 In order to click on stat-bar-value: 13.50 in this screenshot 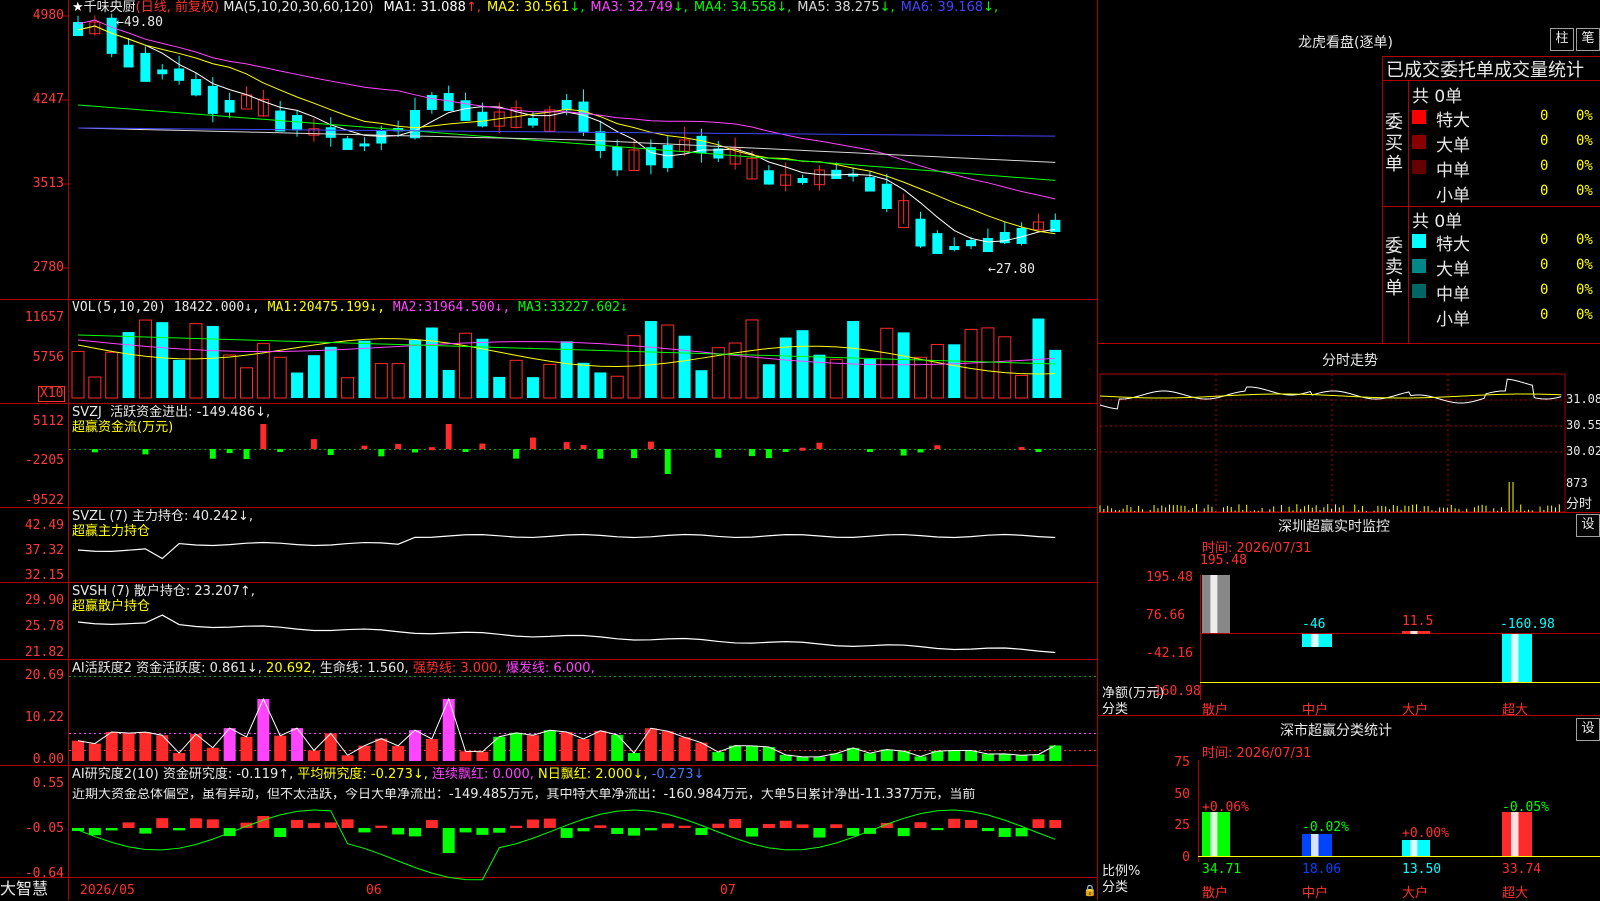, I will do `click(1422, 869)`.